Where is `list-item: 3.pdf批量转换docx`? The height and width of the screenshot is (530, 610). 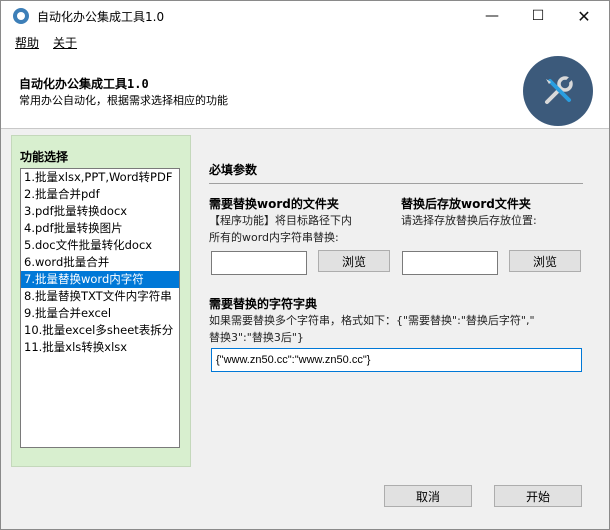
list-item: 3.pdf批量转换docx is located at coordinates (100, 211).